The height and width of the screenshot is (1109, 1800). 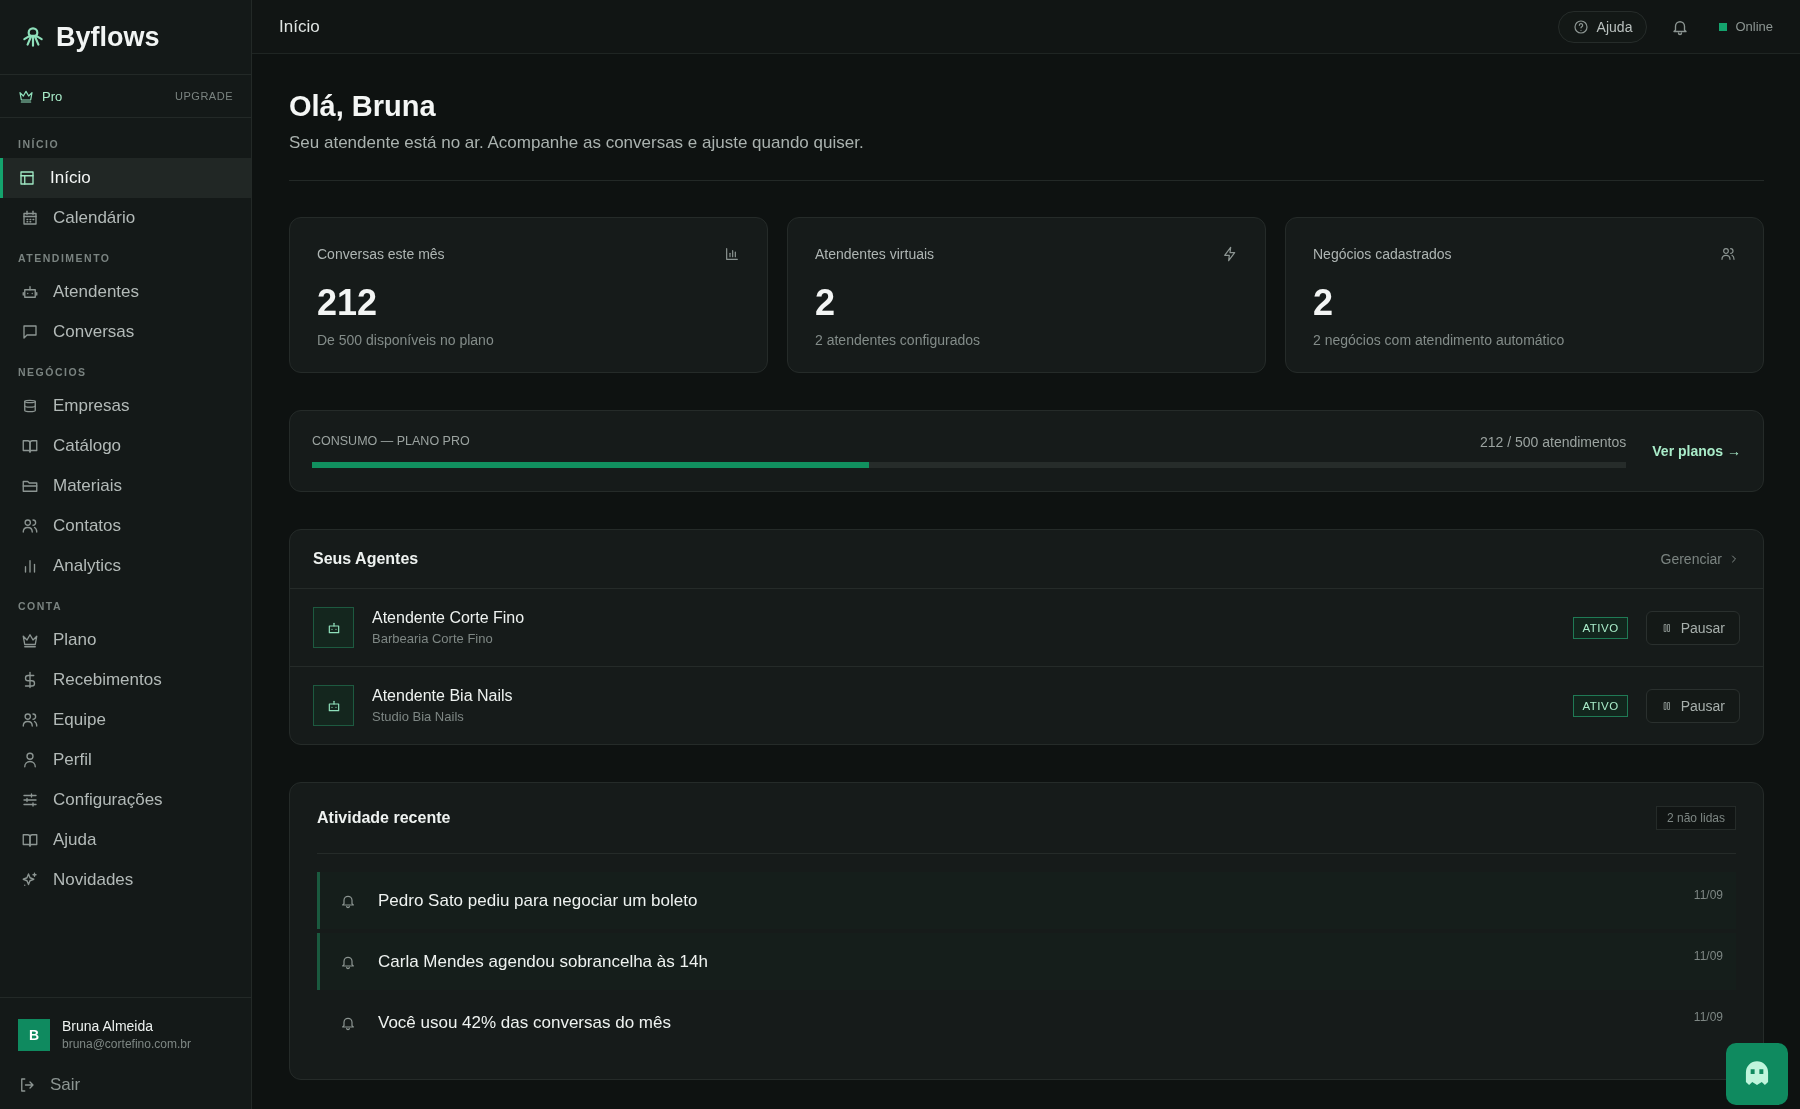 I want to click on stat-label: Negócios cadastrados, so click(x=1382, y=254).